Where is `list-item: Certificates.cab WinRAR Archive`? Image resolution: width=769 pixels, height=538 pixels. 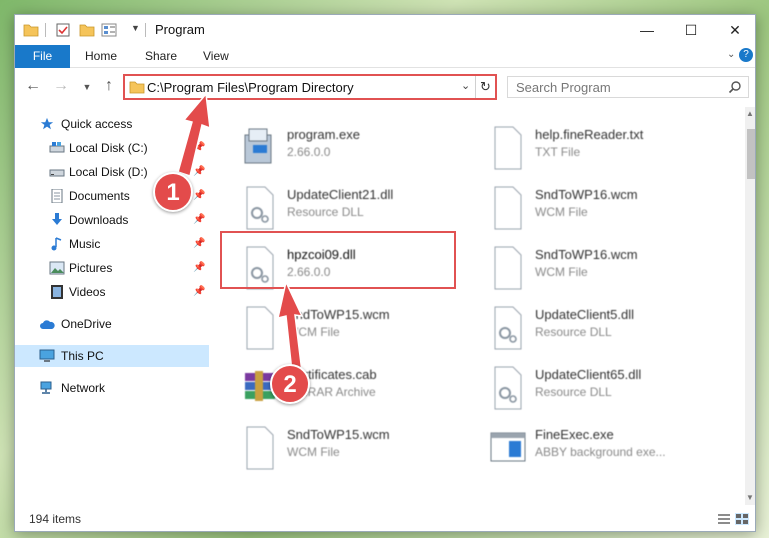 list-item: Certificates.cab WinRAR Archive is located at coordinates (357, 390).